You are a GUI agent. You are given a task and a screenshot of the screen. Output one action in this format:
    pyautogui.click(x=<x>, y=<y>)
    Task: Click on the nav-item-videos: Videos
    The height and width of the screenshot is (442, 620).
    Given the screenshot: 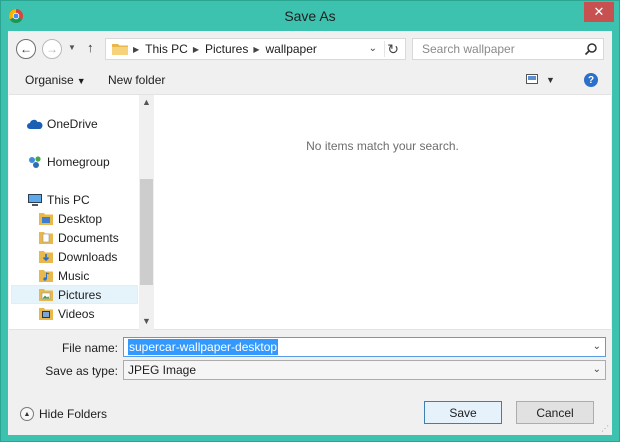 What is the action you would take?
    pyautogui.click(x=87, y=313)
    